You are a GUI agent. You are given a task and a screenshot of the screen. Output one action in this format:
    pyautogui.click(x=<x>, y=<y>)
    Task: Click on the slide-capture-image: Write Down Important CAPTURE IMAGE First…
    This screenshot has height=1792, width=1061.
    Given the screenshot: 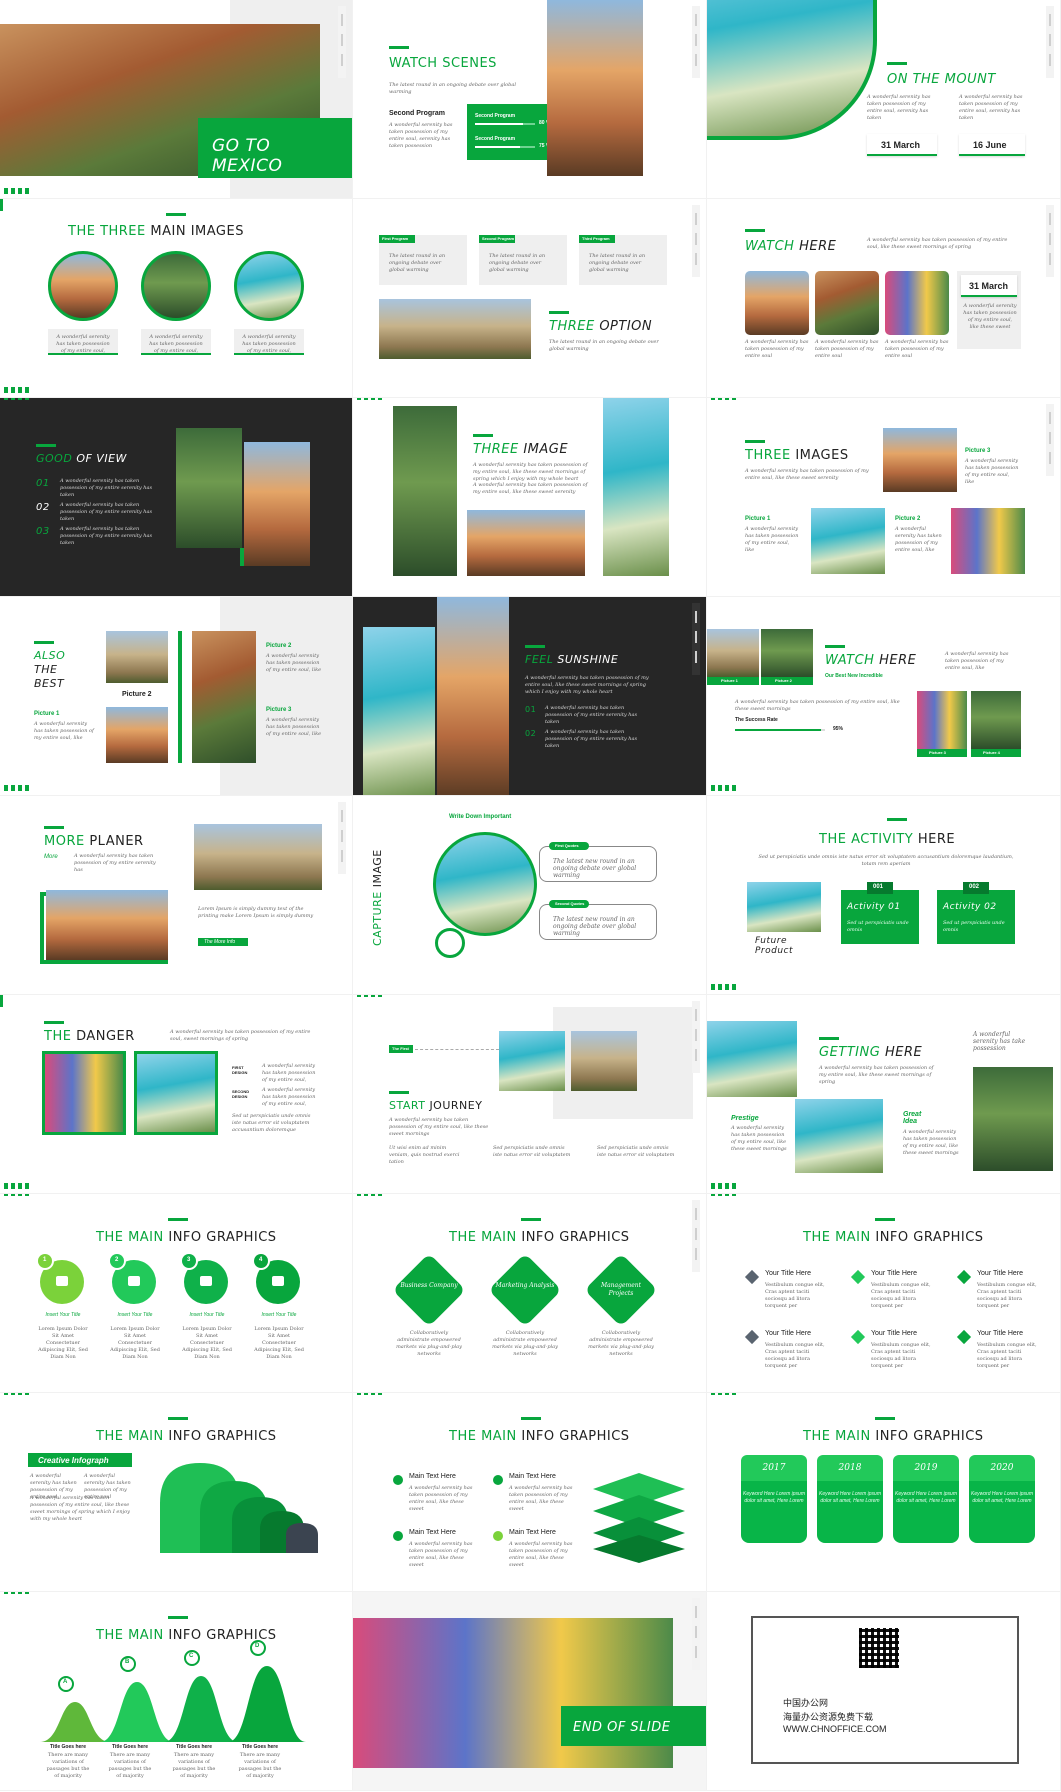 What is the action you would take?
    pyautogui.click(x=530, y=895)
    